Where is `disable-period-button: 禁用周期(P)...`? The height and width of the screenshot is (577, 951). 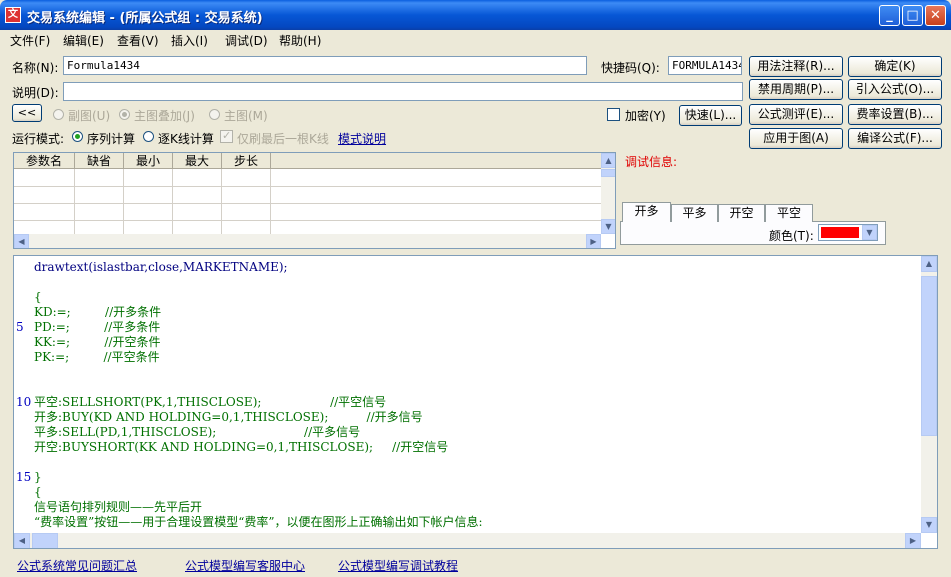 disable-period-button: 禁用周期(P)... is located at coordinates (796, 89).